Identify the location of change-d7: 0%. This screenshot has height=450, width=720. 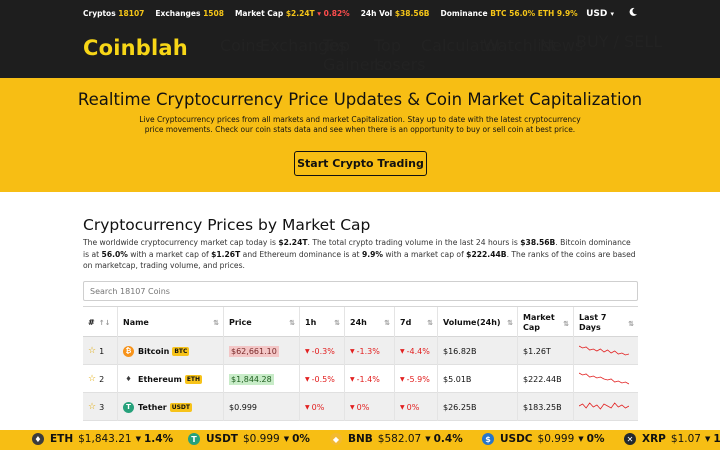
(413, 407).